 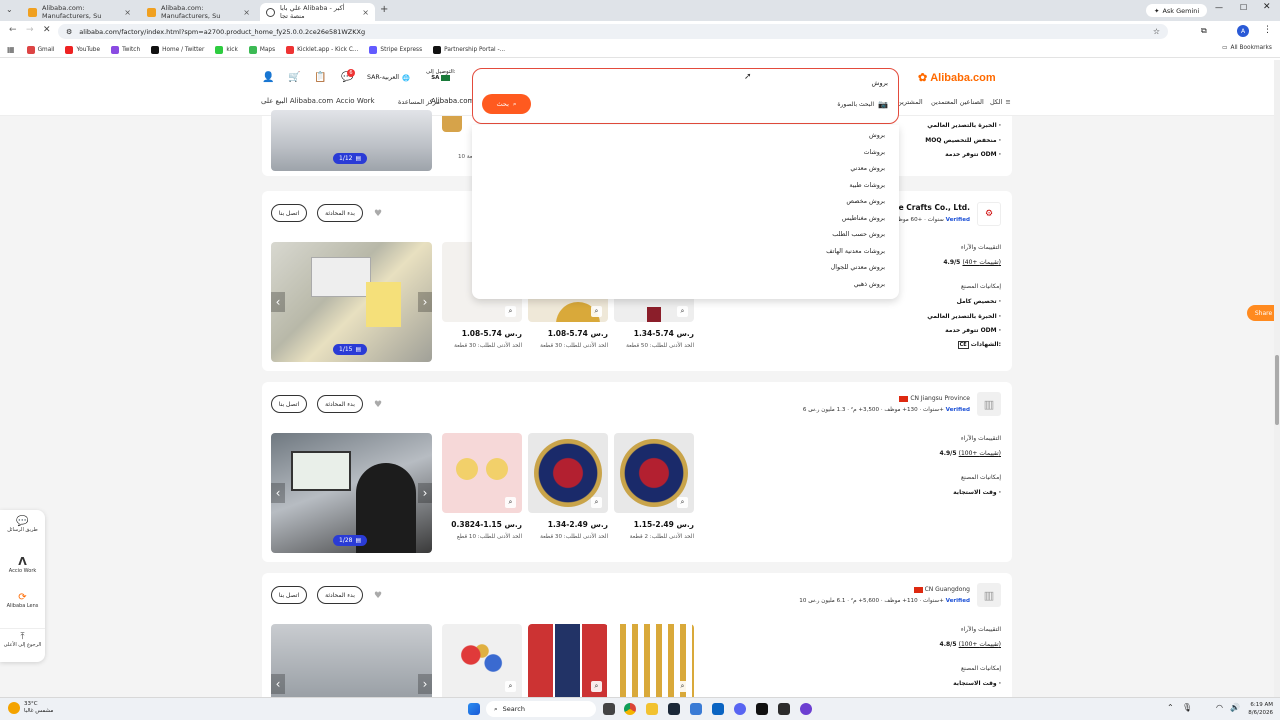 I want to click on forward-icon: →, so click(x=30, y=30).